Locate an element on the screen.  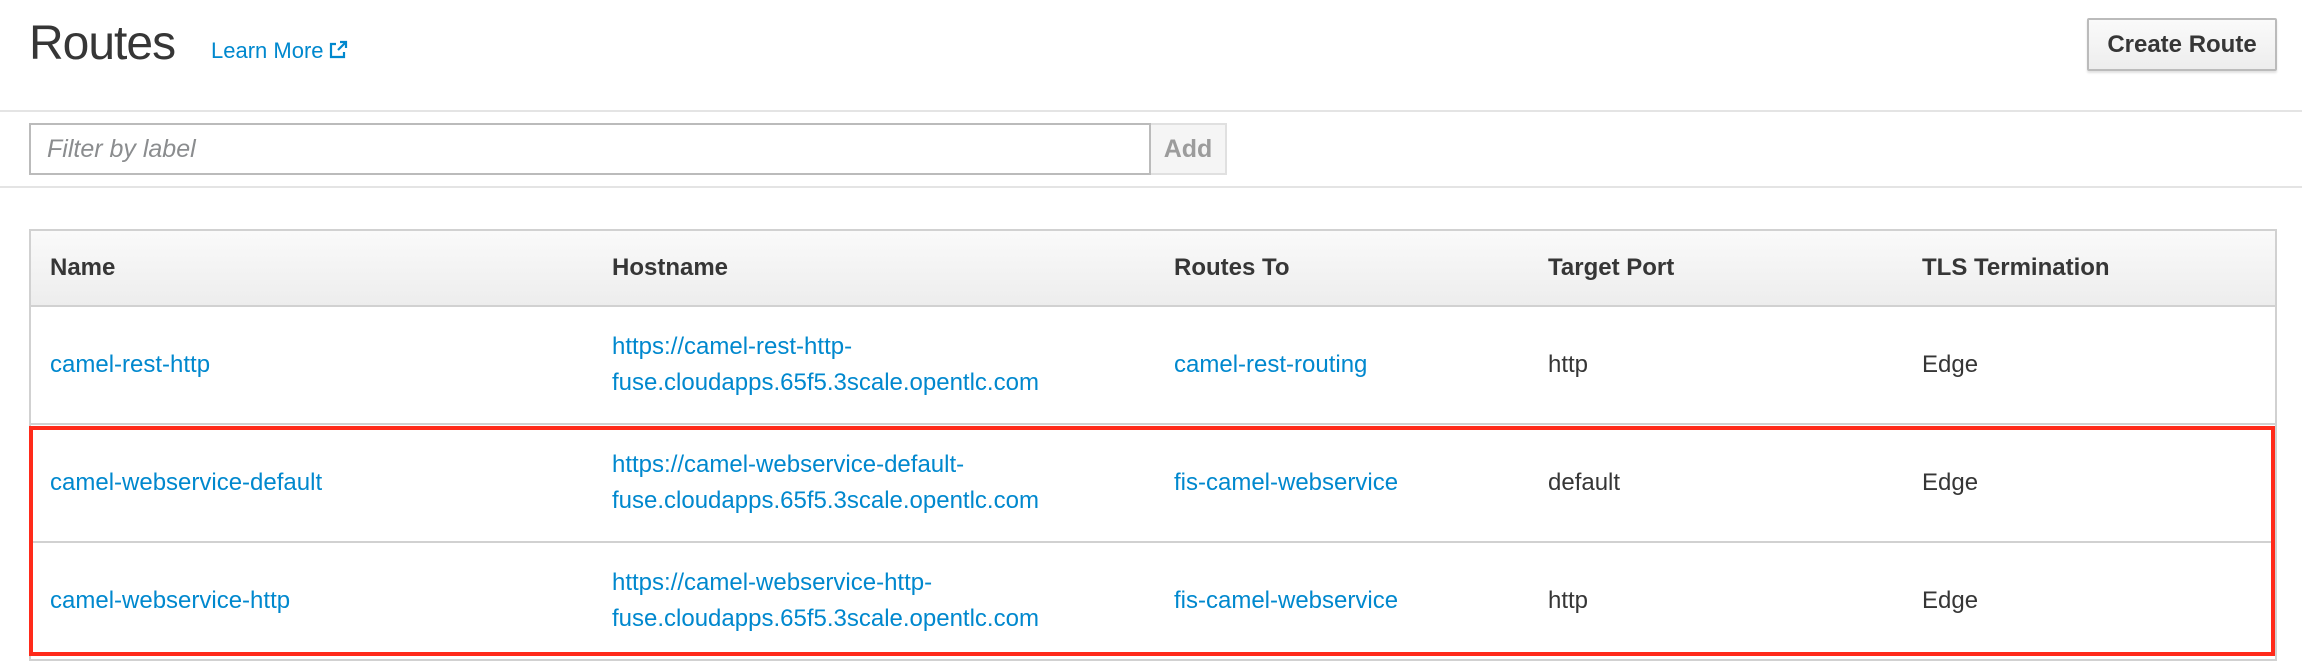
learn-more-link: Learn More is located at coordinates (279, 51).